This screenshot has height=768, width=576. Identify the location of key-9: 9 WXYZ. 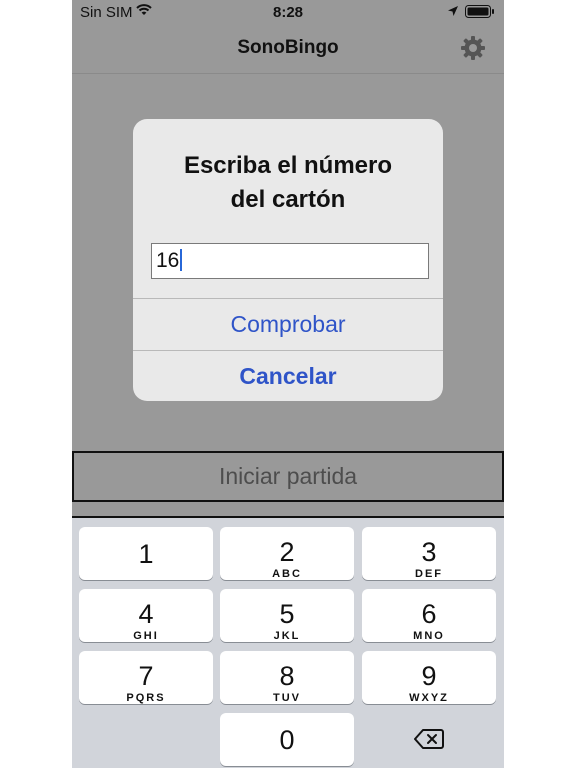
(429, 677).